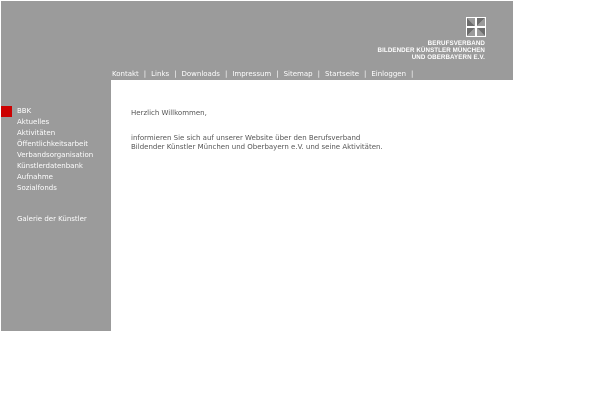  I want to click on nav-kontakt: Kontakt, so click(125, 74).